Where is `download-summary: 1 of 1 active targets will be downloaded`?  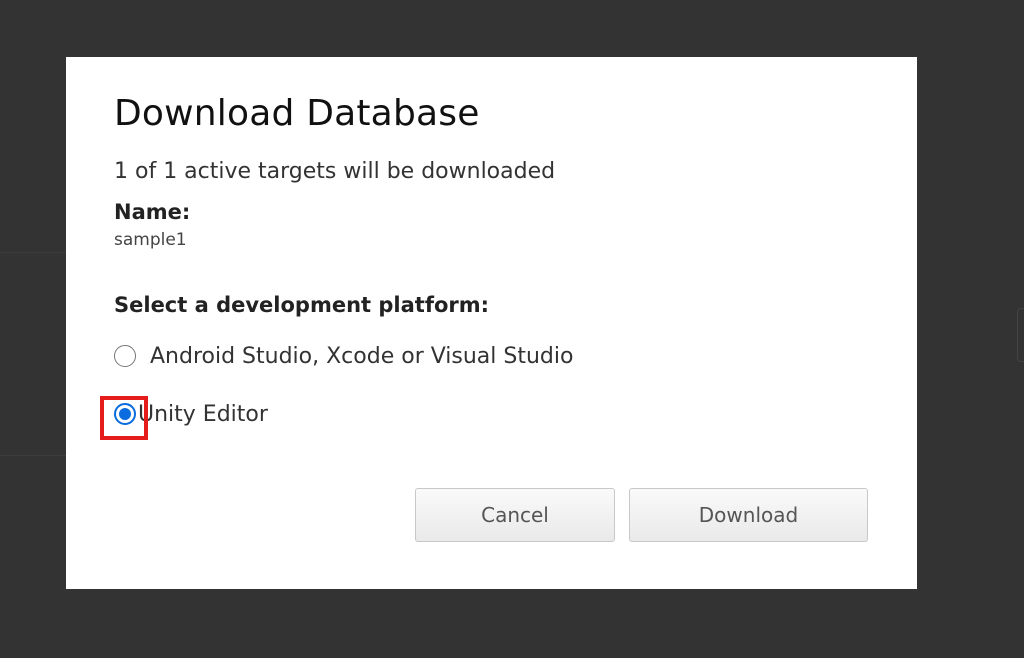 download-summary: 1 of 1 active targets will be downloaded is located at coordinates (335, 171).